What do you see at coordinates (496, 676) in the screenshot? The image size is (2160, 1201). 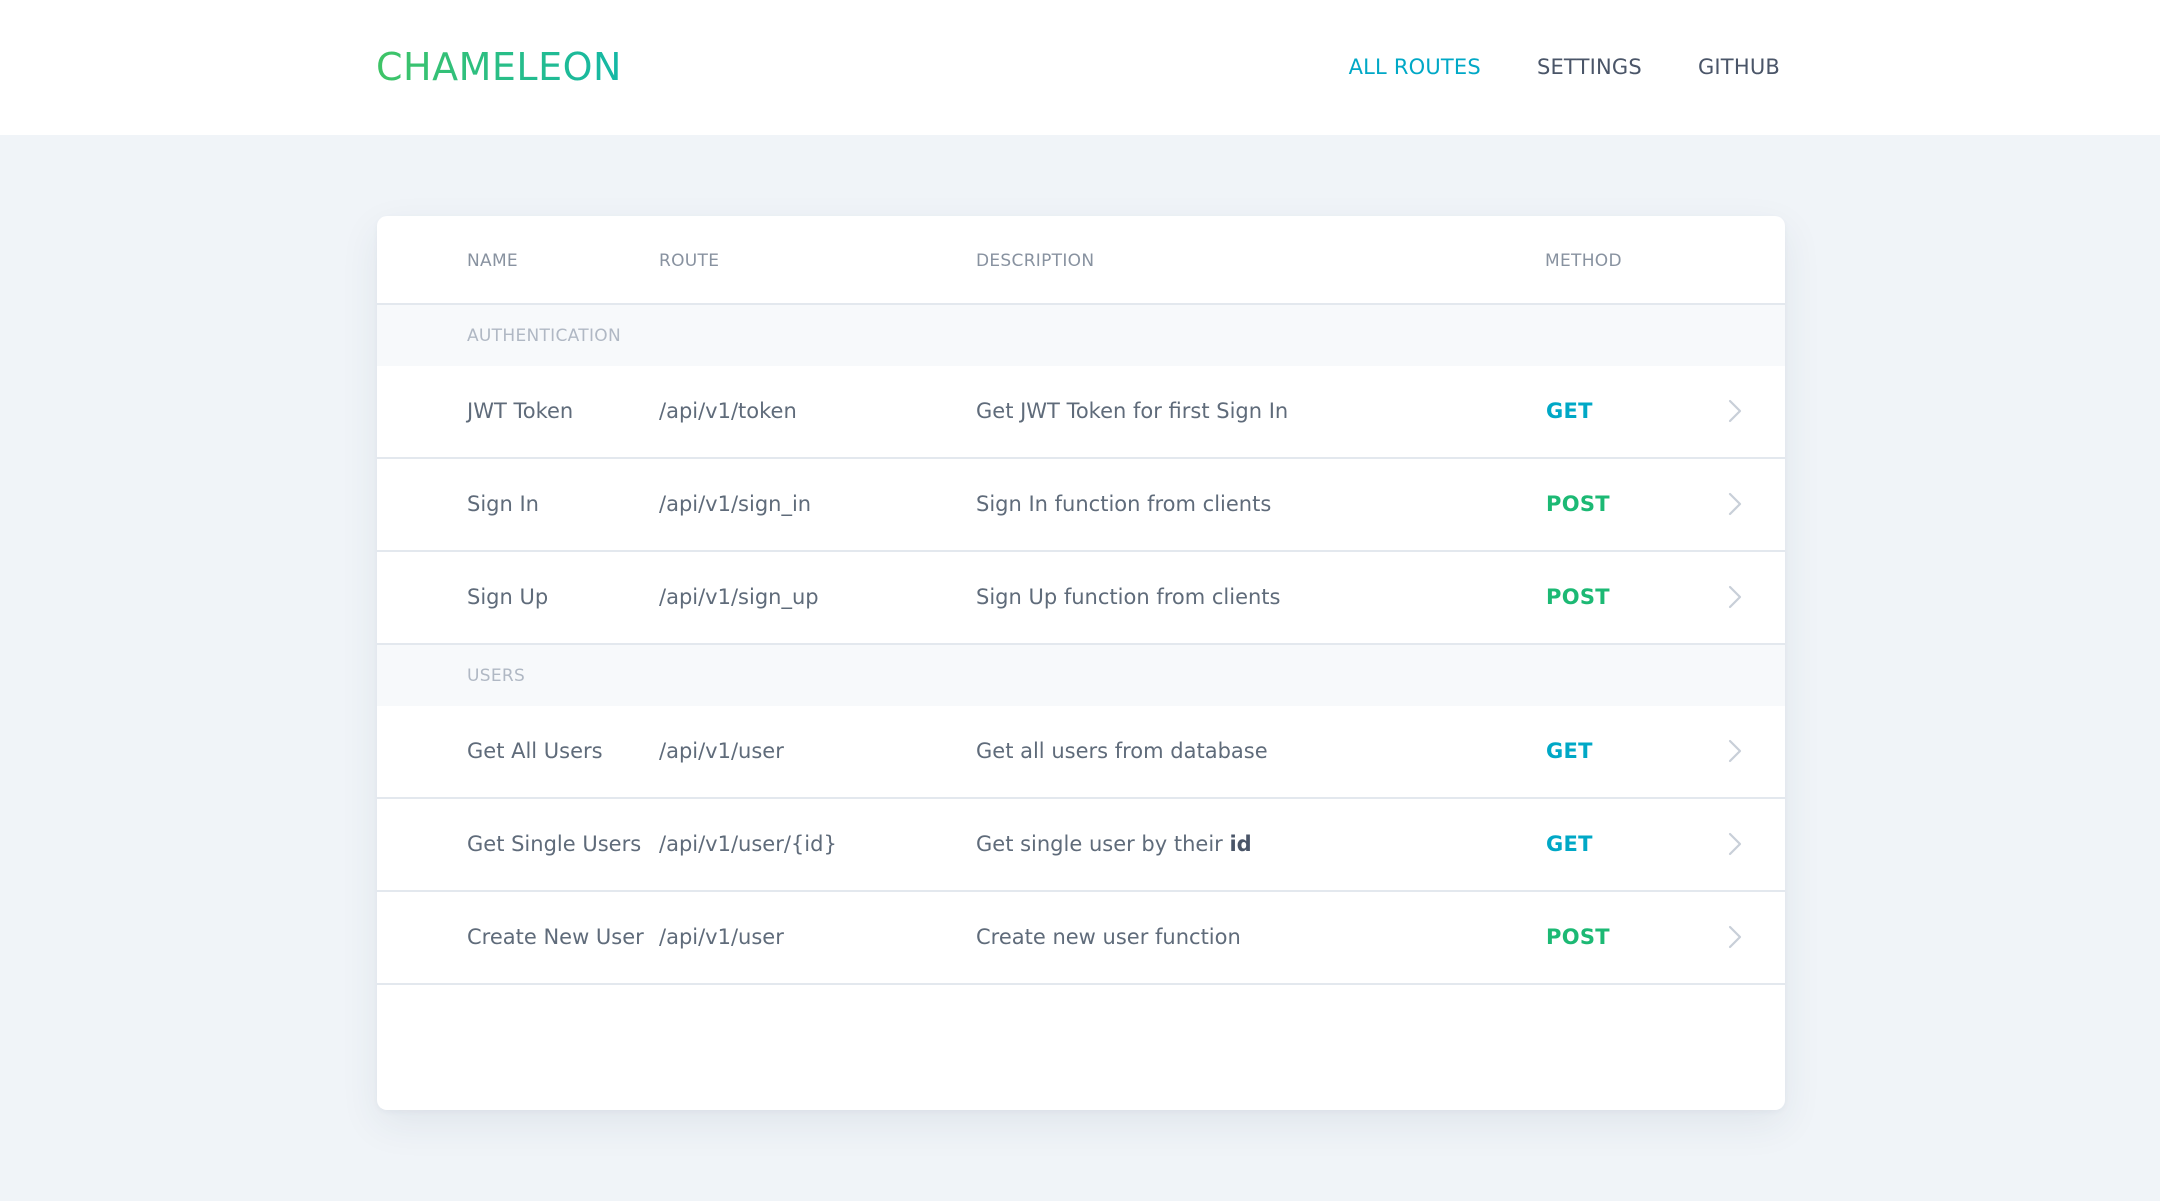 I see `group-label: USERS` at bounding box center [496, 676].